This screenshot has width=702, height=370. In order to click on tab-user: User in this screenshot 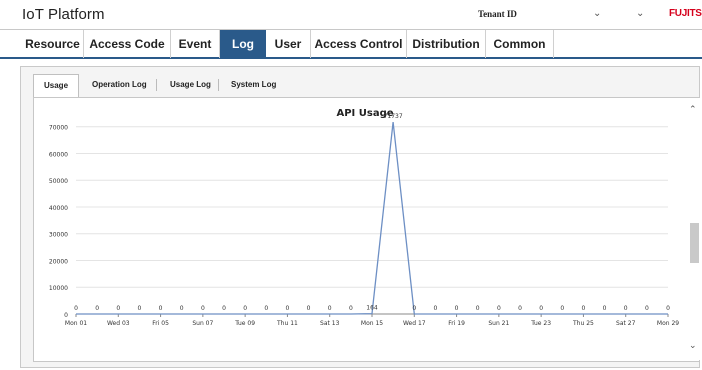, I will do `click(288, 44)`.